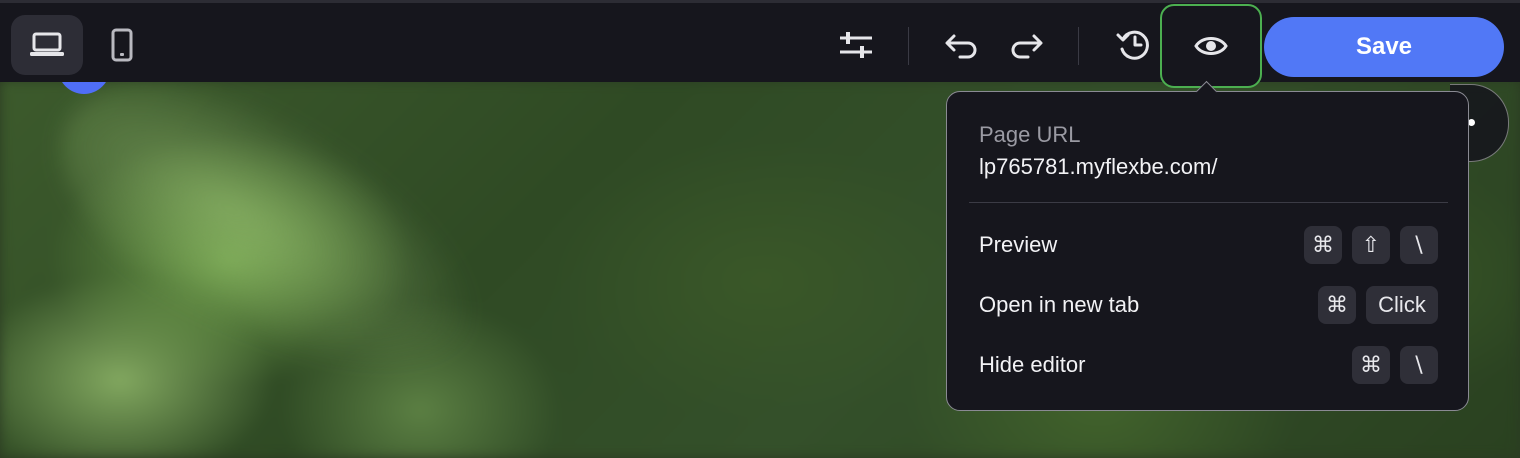 The image size is (1520, 458). I want to click on menu-item-hide-editor: Hide editor ⌘ \, so click(1208, 365).